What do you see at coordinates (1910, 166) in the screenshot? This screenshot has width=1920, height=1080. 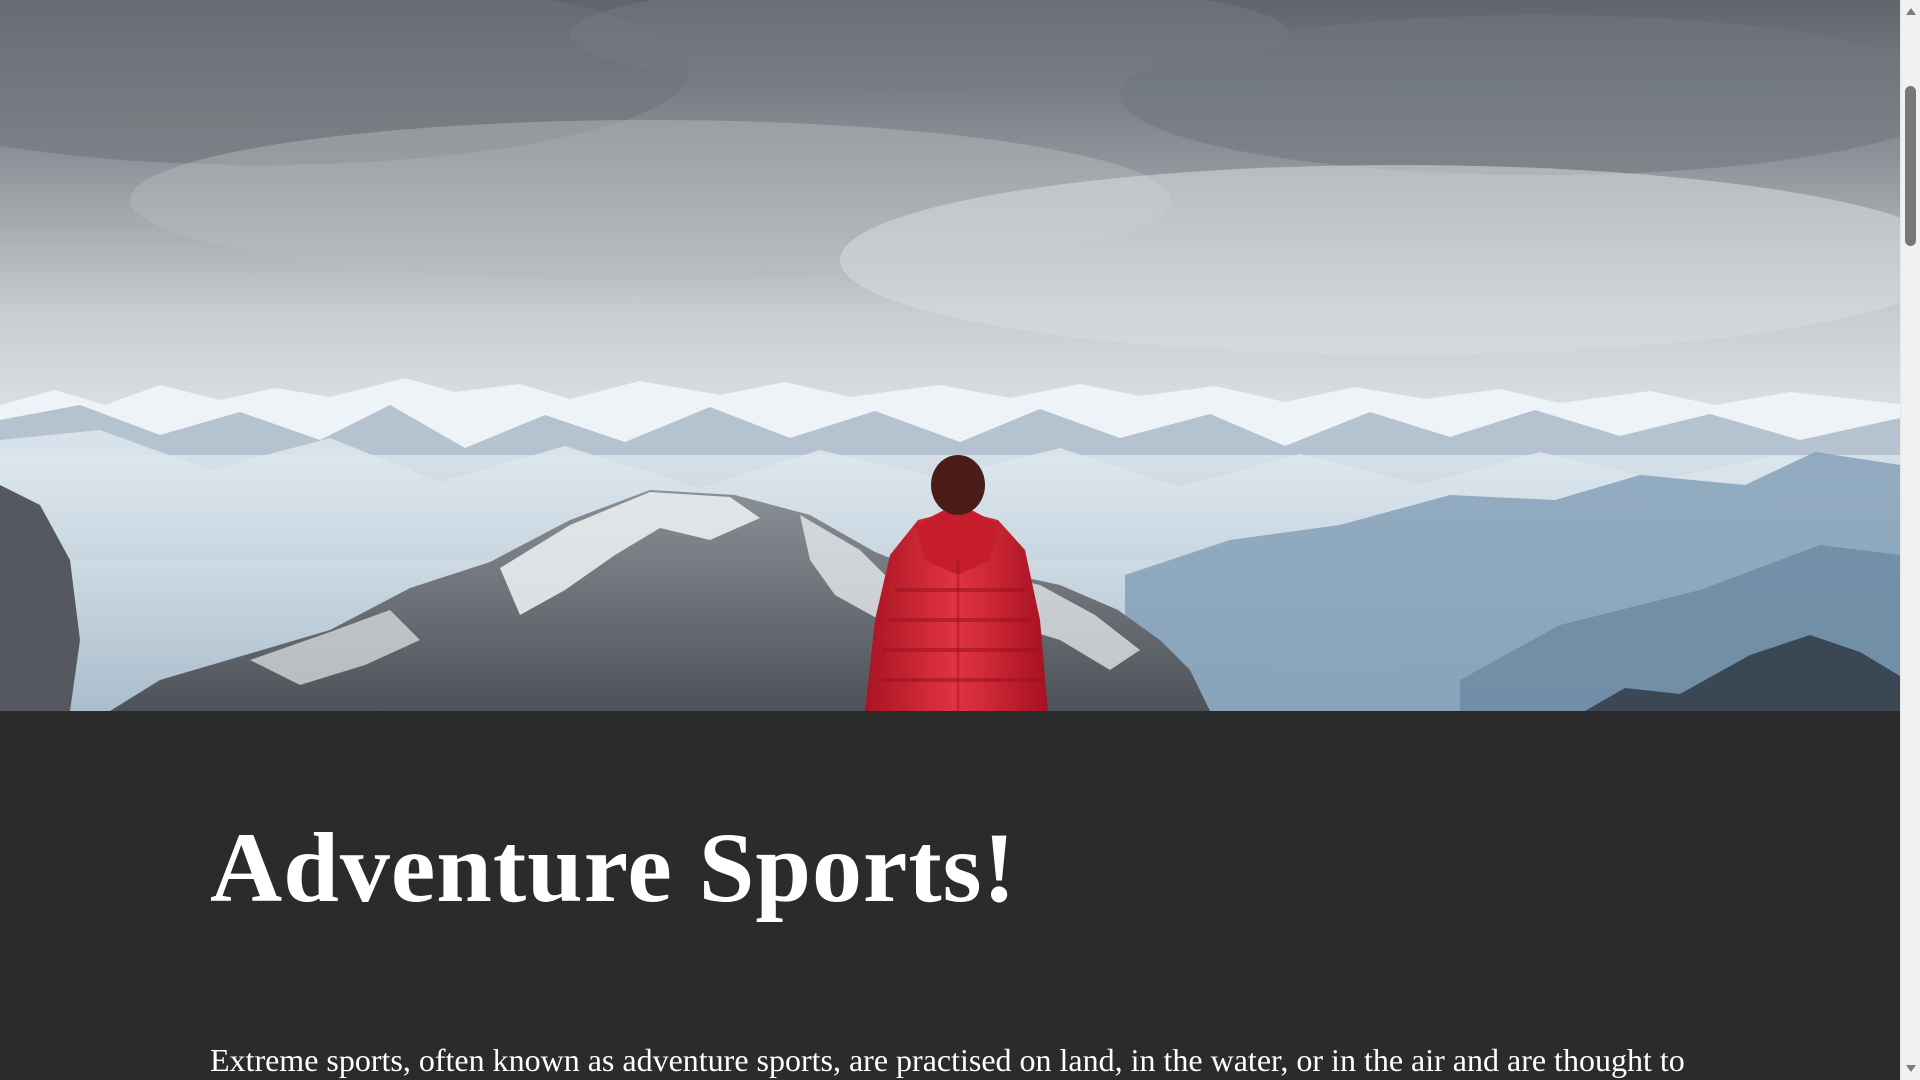 I see `scrollbar-thumb` at bounding box center [1910, 166].